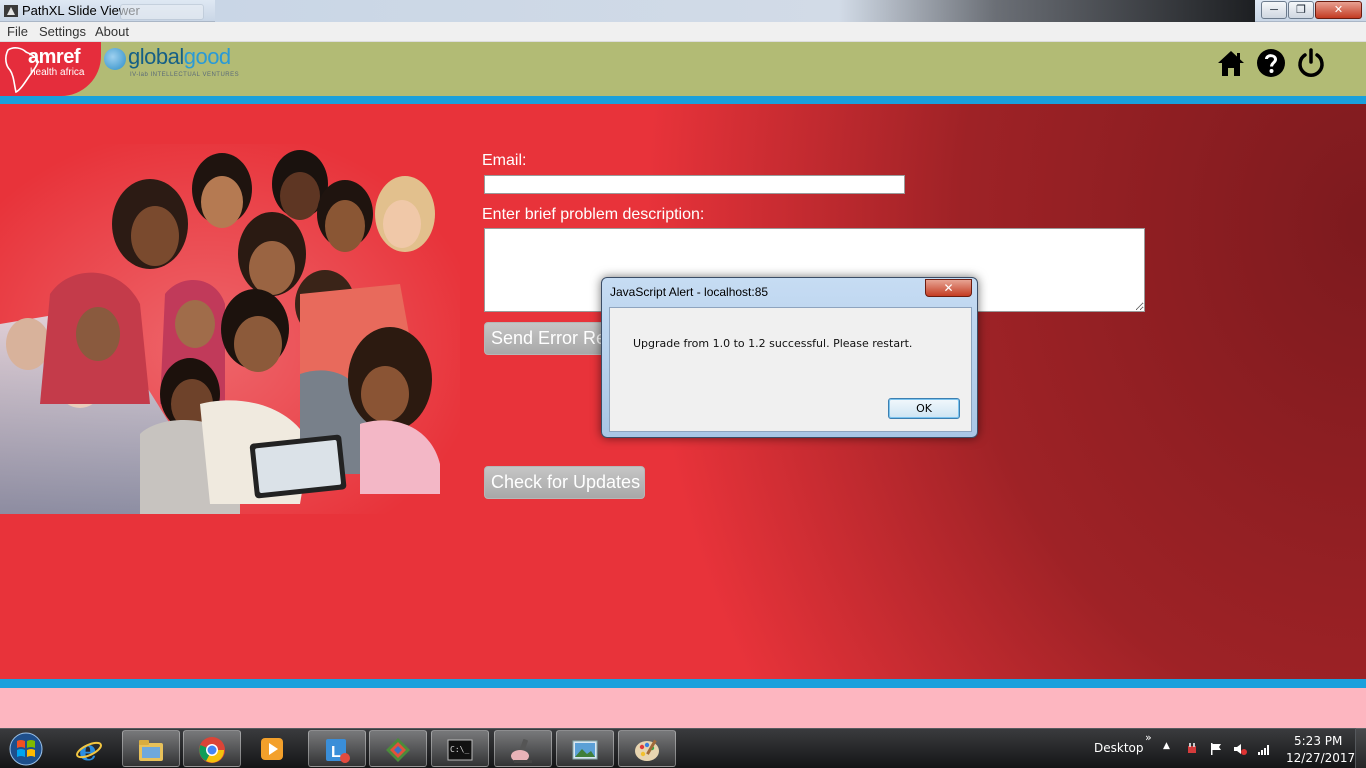  I want to click on taskbar-pathxl-viewer, so click(523, 748).